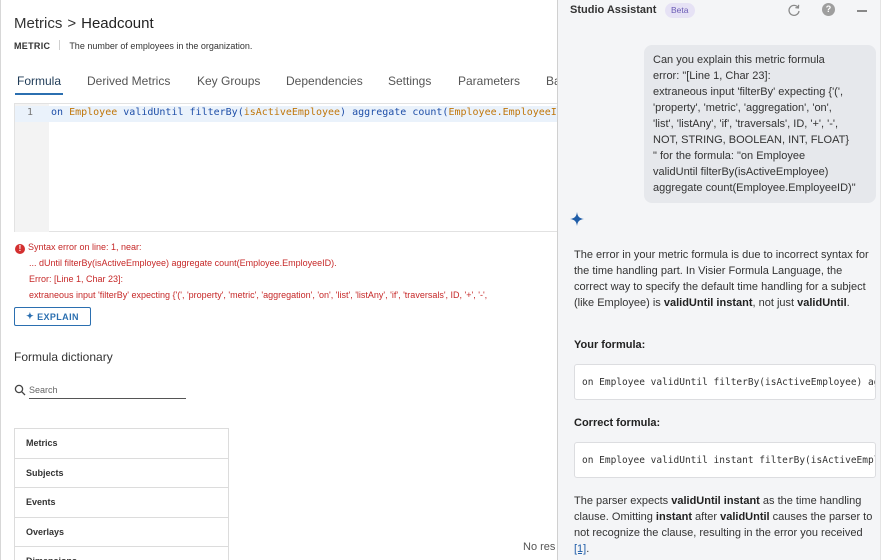  What do you see at coordinates (121, 473) in the screenshot?
I see `dictionary-item-subjects: Subjects` at bounding box center [121, 473].